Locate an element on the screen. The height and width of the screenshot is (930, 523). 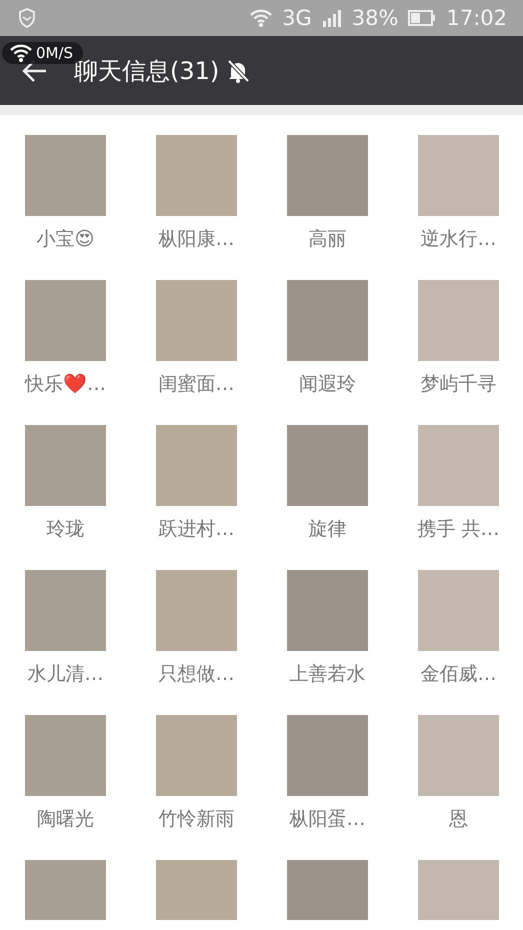
clock-time: 17:02 is located at coordinates (476, 18).